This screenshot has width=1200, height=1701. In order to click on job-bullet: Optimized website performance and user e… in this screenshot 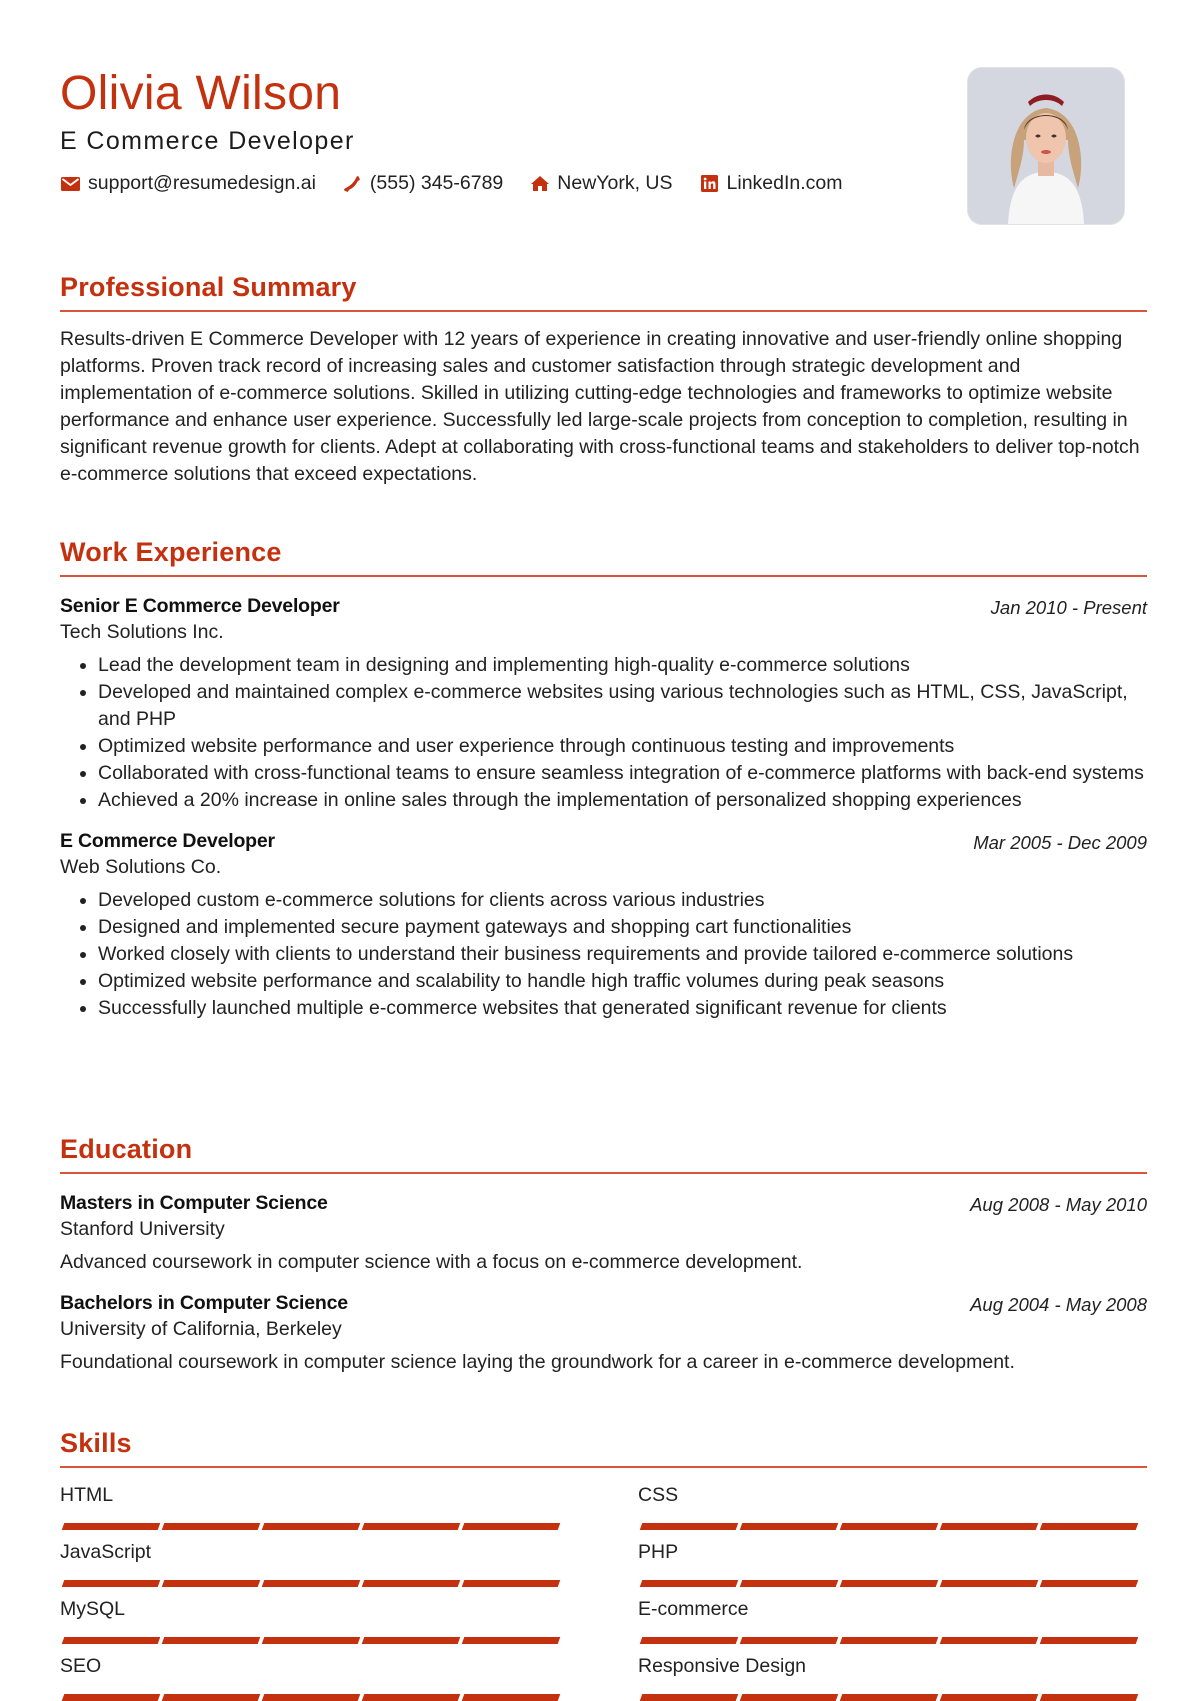, I will do `click(622, 746)`.